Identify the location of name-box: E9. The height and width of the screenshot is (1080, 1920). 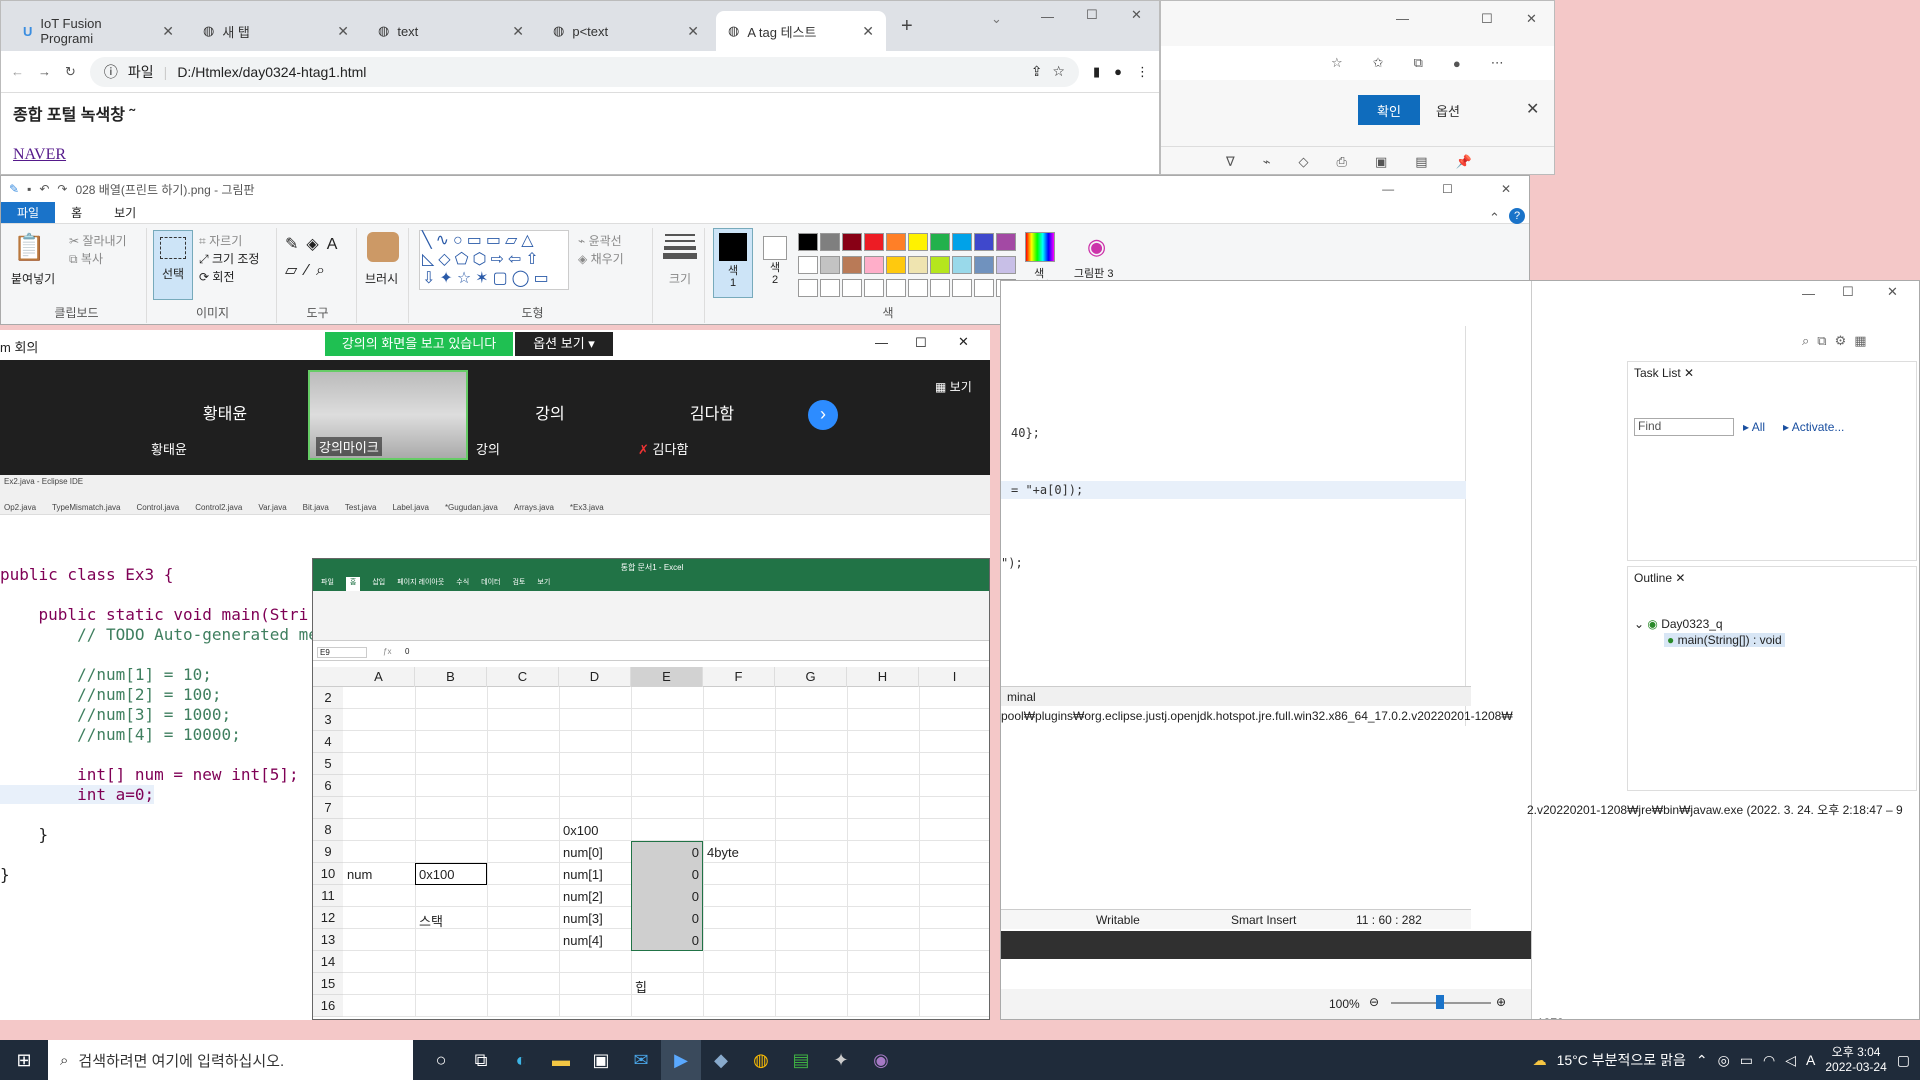
(342, 652).